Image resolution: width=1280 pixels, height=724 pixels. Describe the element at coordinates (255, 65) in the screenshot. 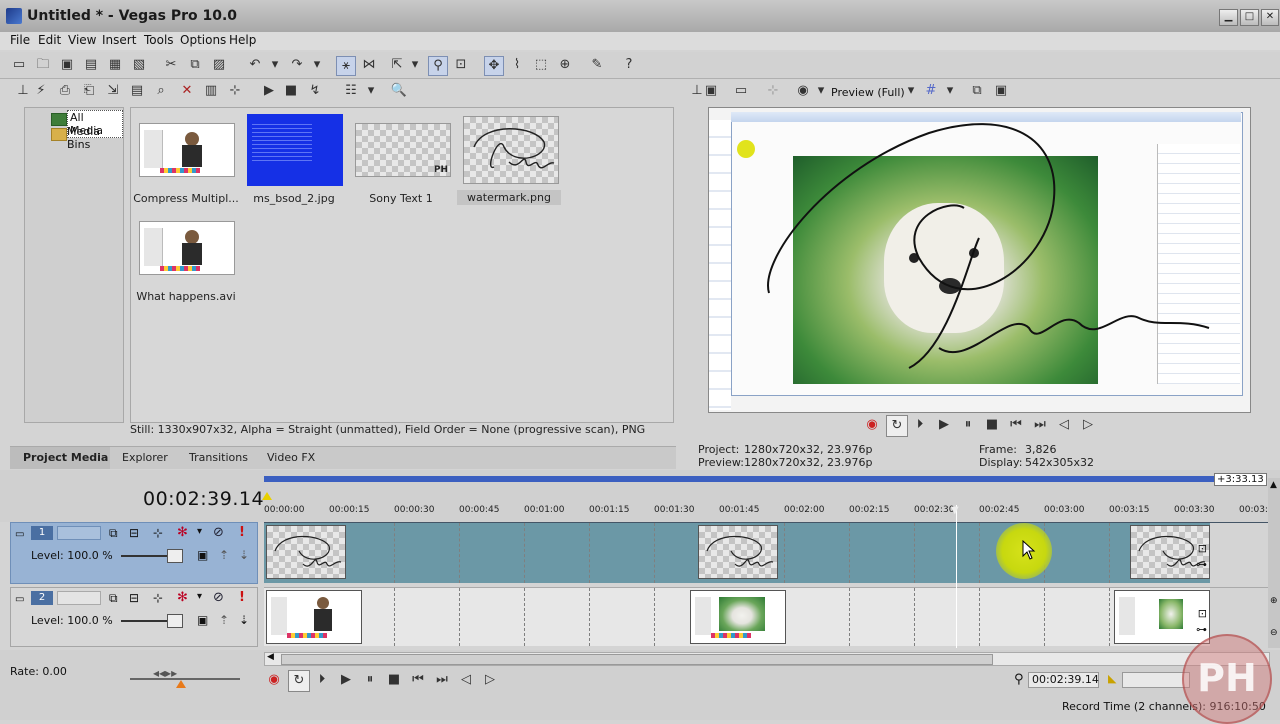

I see `undo-icon: ↶` at that location.